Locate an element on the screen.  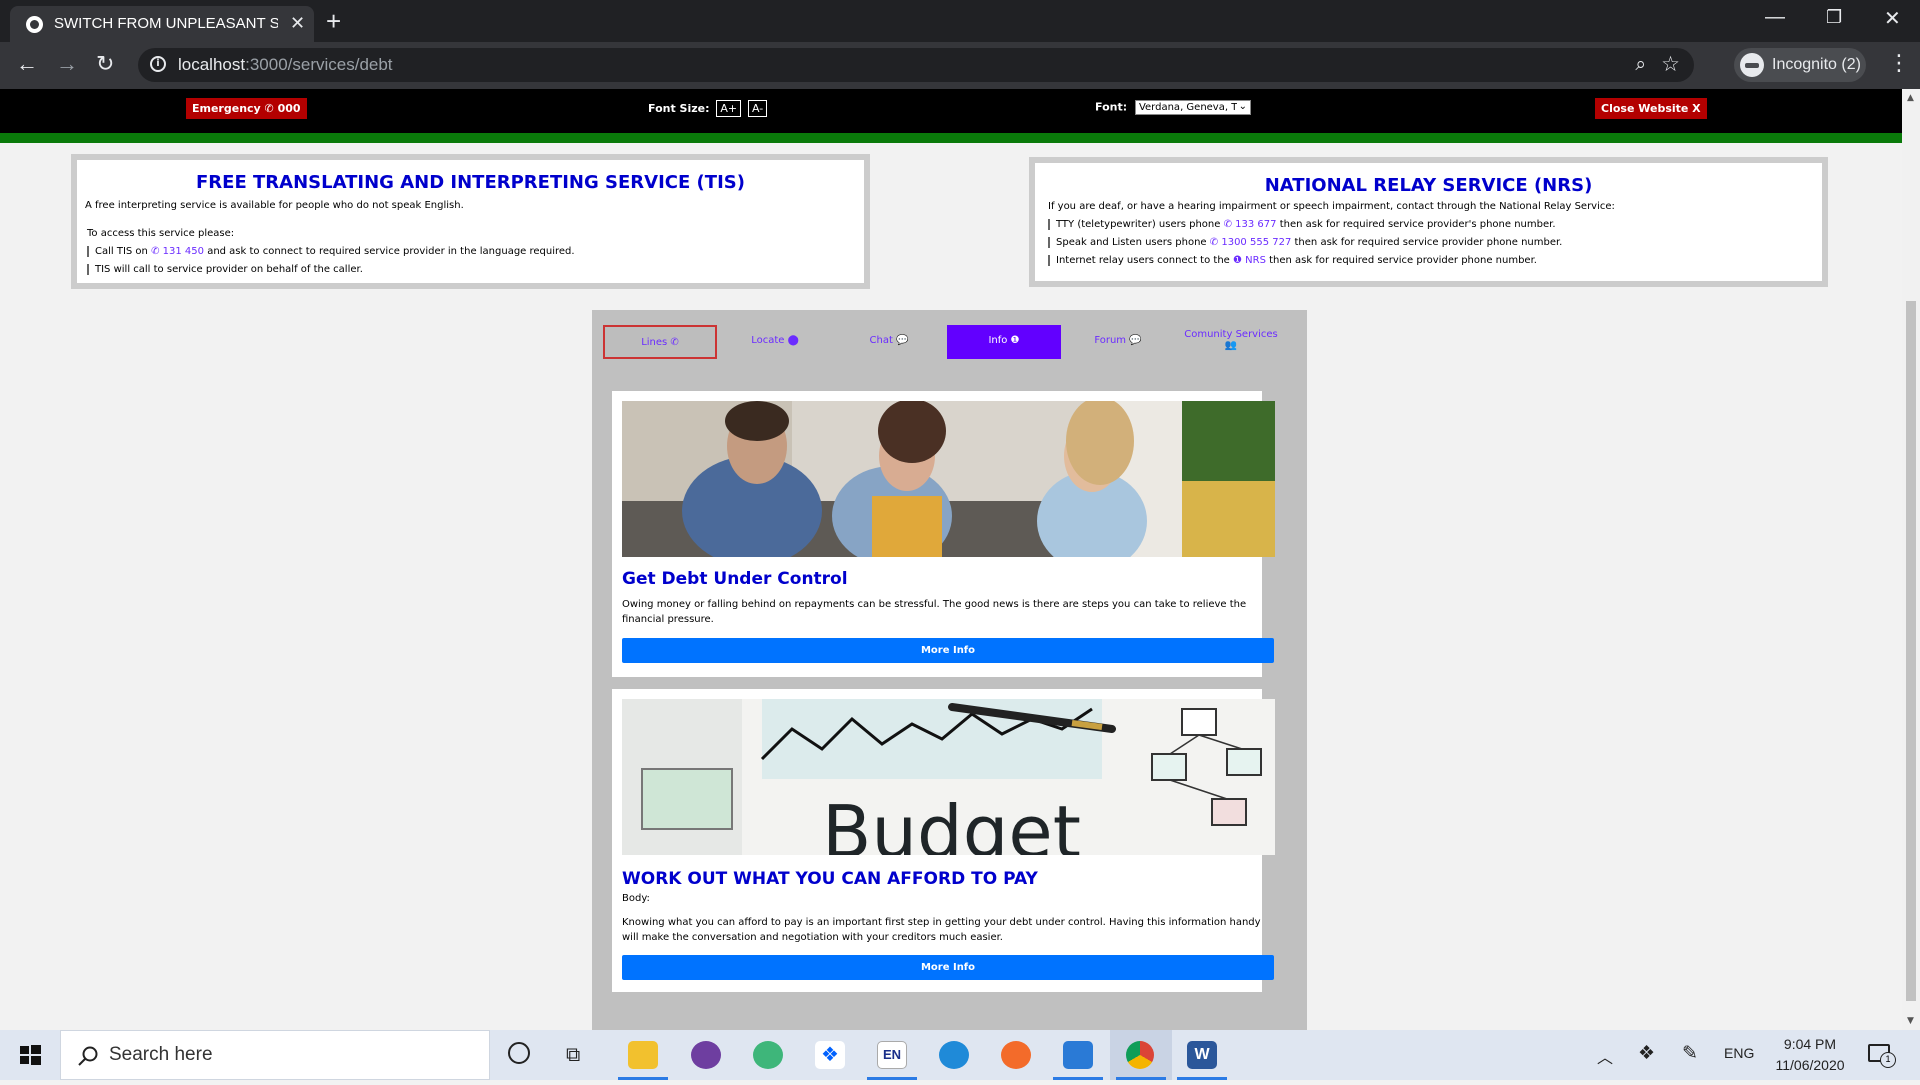
scrollbar-thumb is located at coordinates (1911, 651).